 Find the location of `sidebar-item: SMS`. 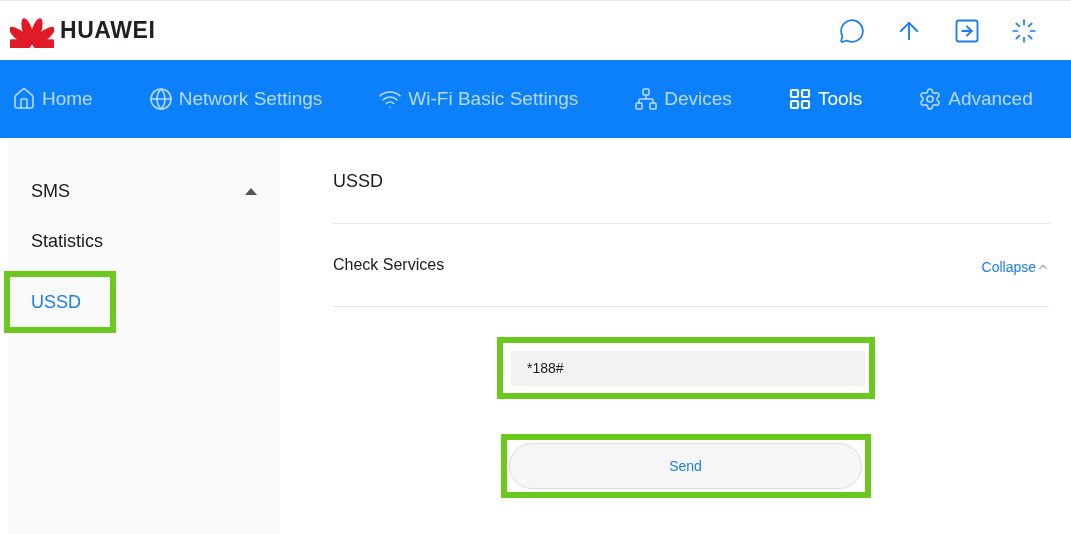

sidebar-item: SMS is located at coordinates (144, 191).